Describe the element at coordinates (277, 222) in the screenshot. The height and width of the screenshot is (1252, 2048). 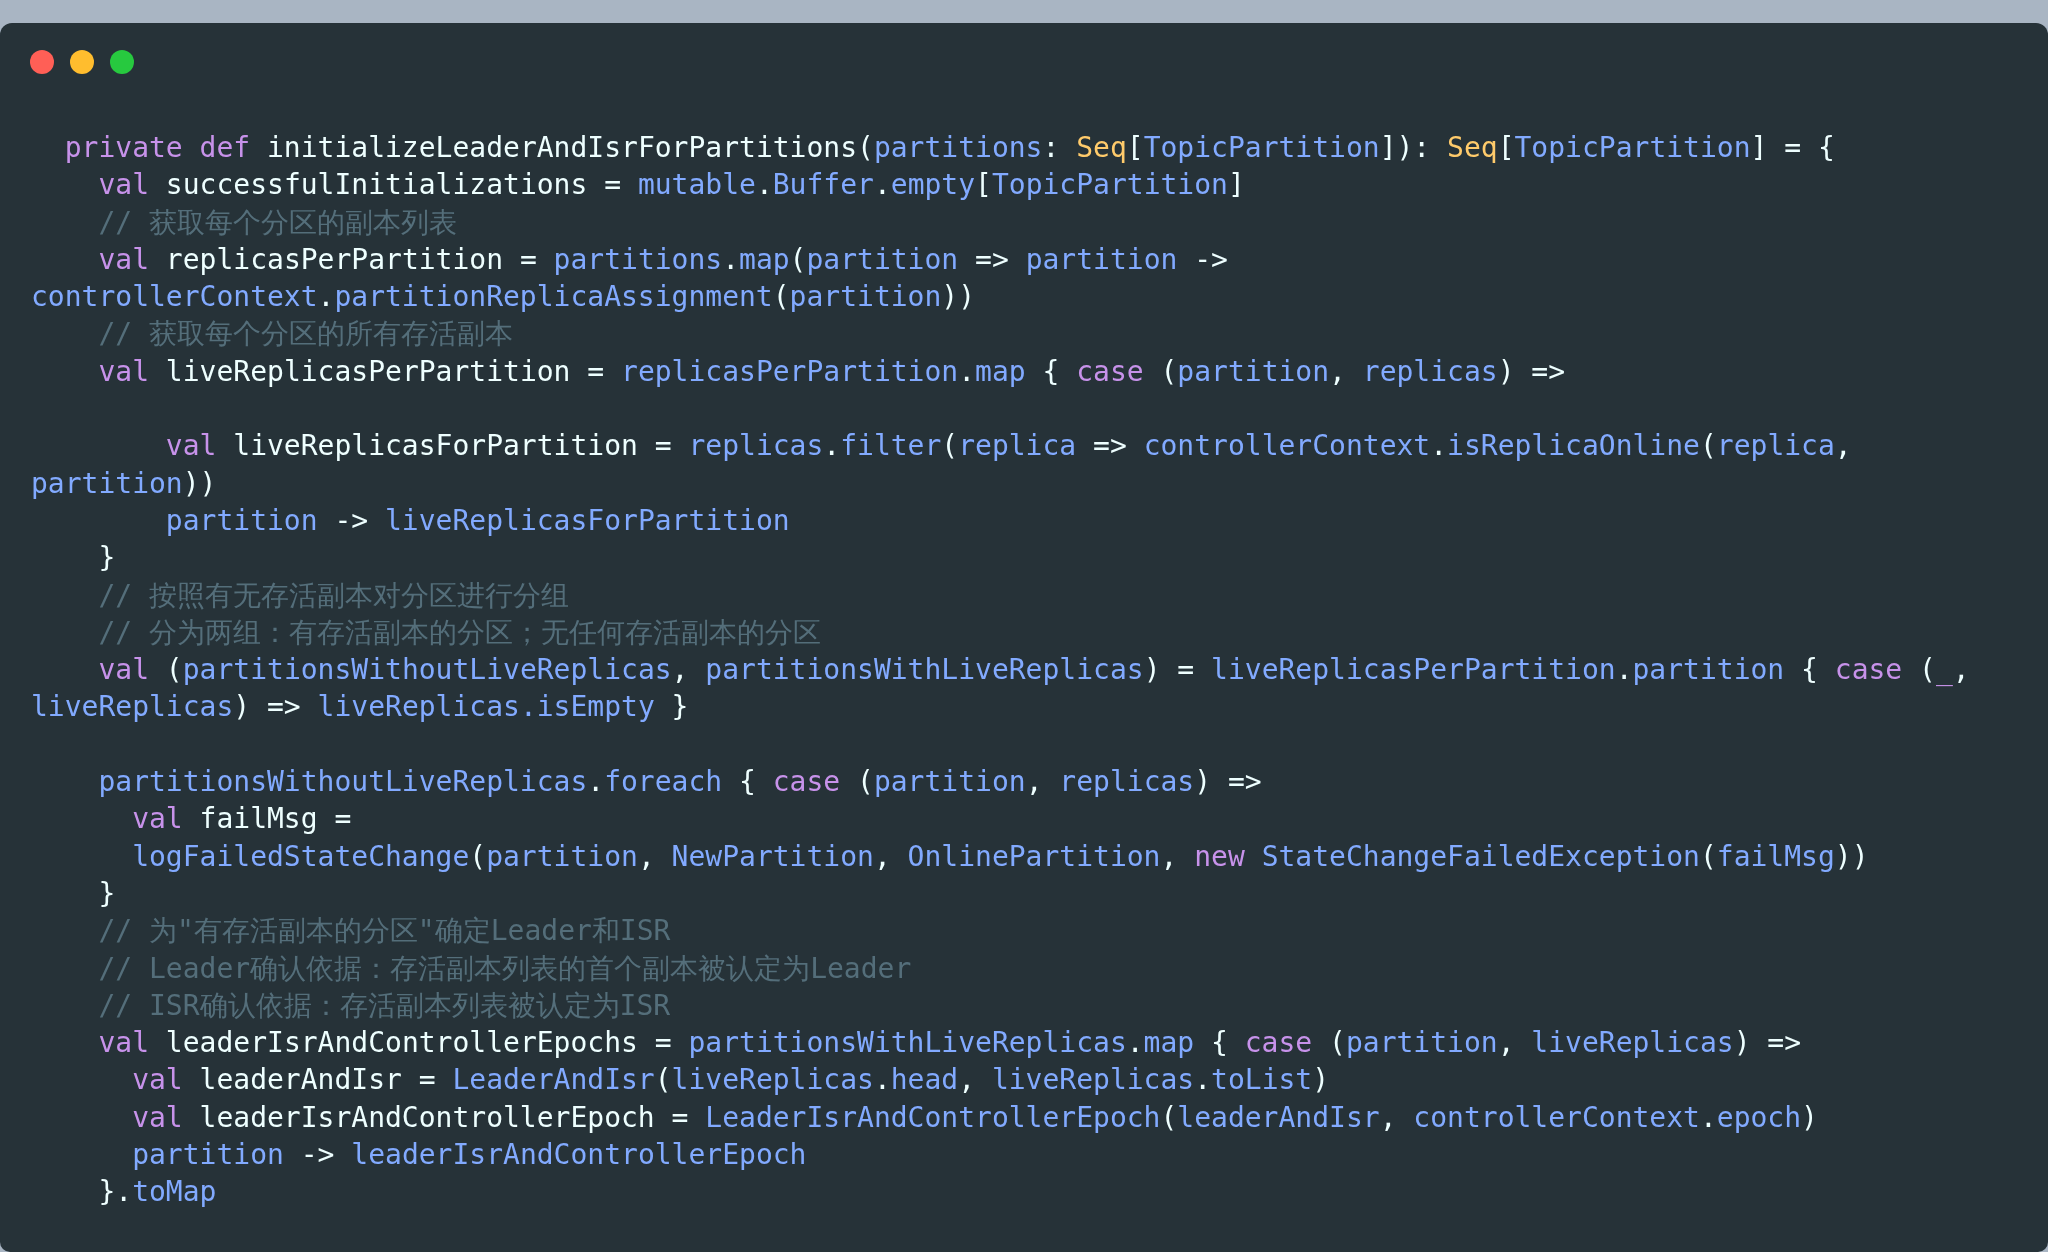
I see `code-line: // 获取每个分区的副本列表` at that location.